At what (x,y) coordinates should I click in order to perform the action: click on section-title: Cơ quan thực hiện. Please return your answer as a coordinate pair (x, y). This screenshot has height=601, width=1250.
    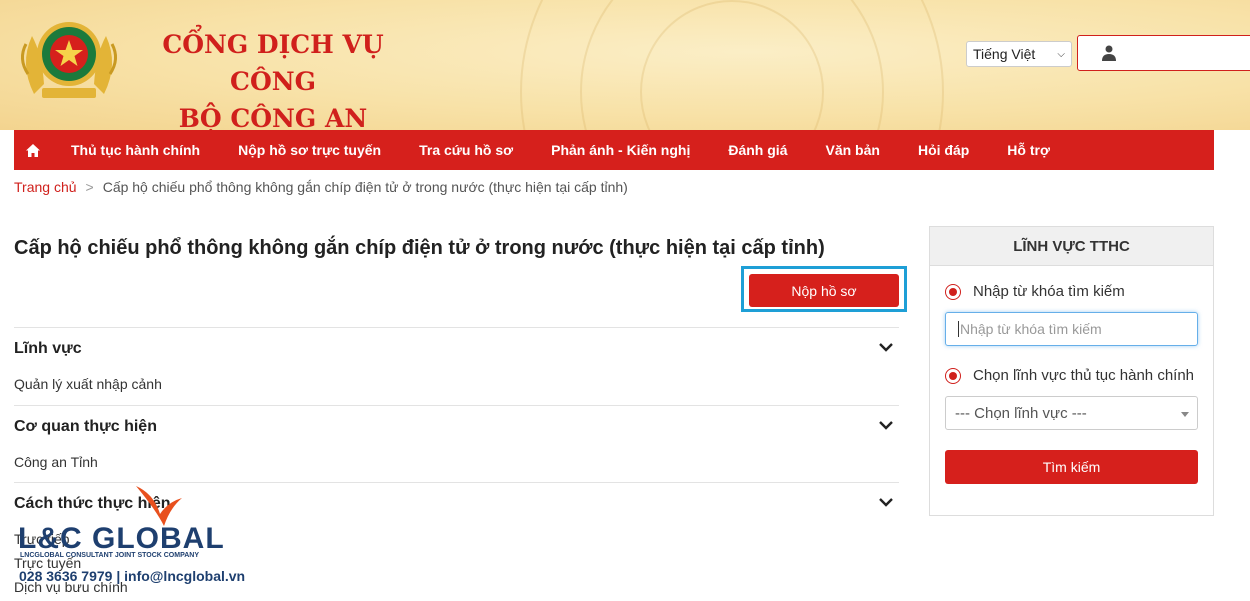
    Looking at the image, I should click on (85, 426).